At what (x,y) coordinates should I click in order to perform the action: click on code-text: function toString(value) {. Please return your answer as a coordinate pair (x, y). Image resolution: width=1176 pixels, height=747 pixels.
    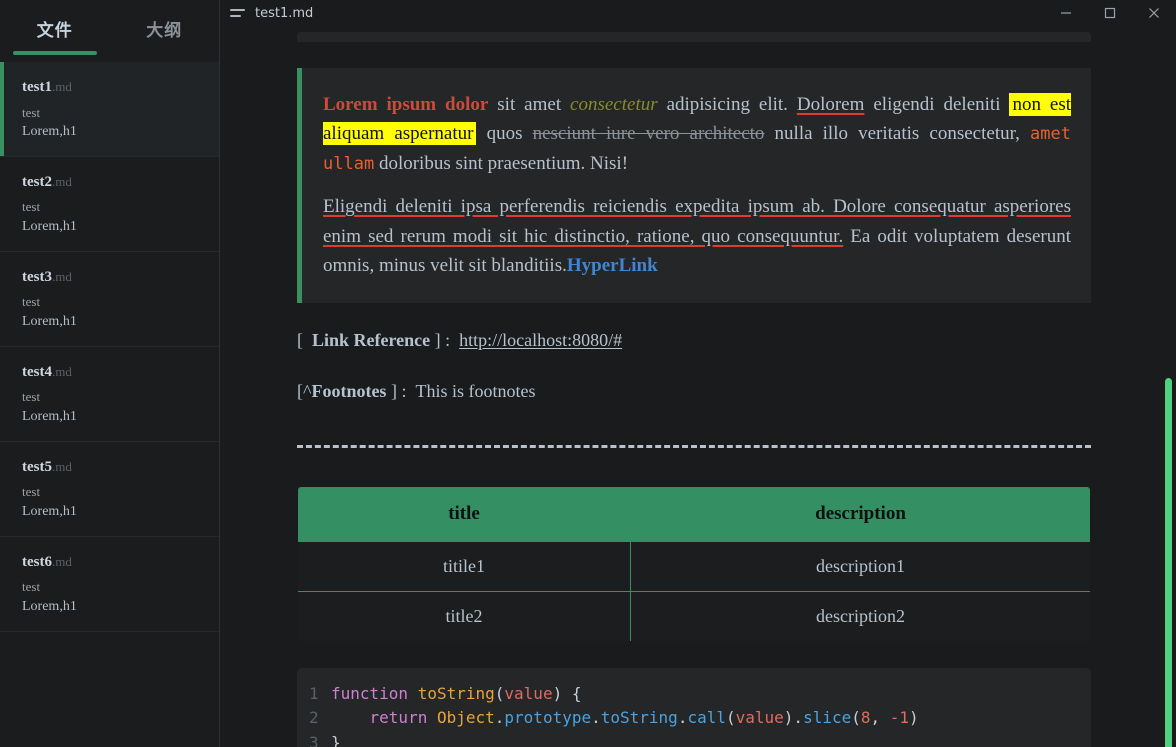
    Looking at the image, I should click on (456, 694).